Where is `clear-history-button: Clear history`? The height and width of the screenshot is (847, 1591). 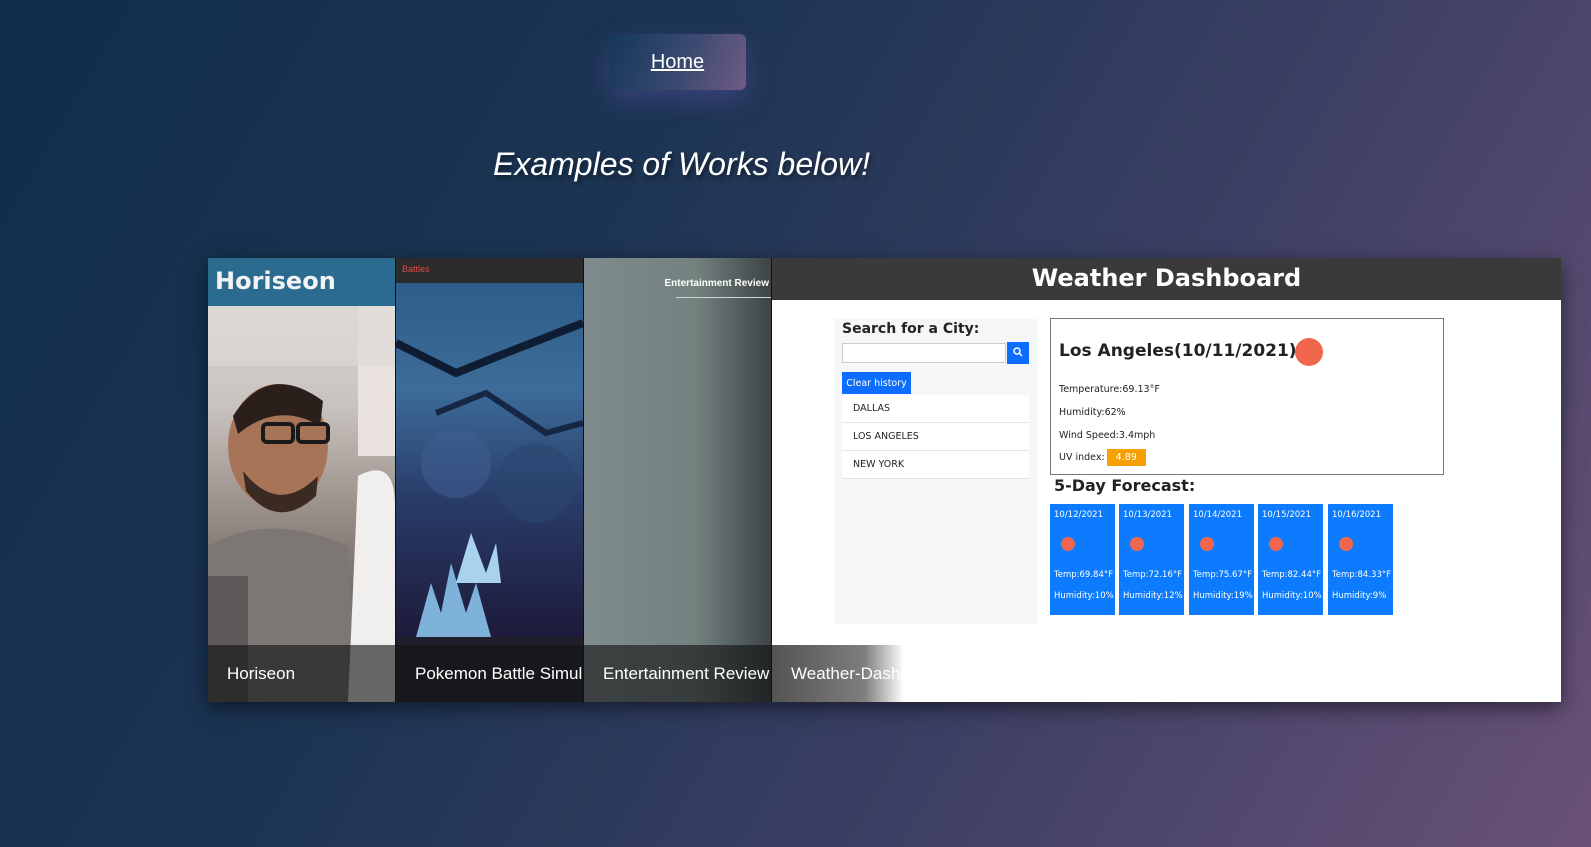
clear-history-button: Clear history is located at coordinates (876, 383).